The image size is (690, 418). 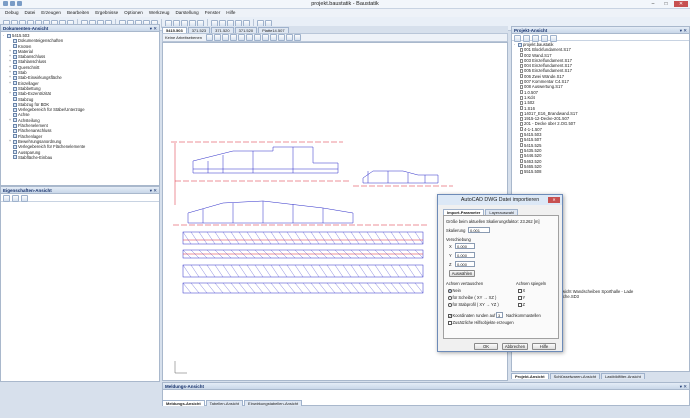 What do you see at coordinates (521, 290) in the screenshot?
I see `mirror-x-checkbox: X` at bounding box center [521, 290].